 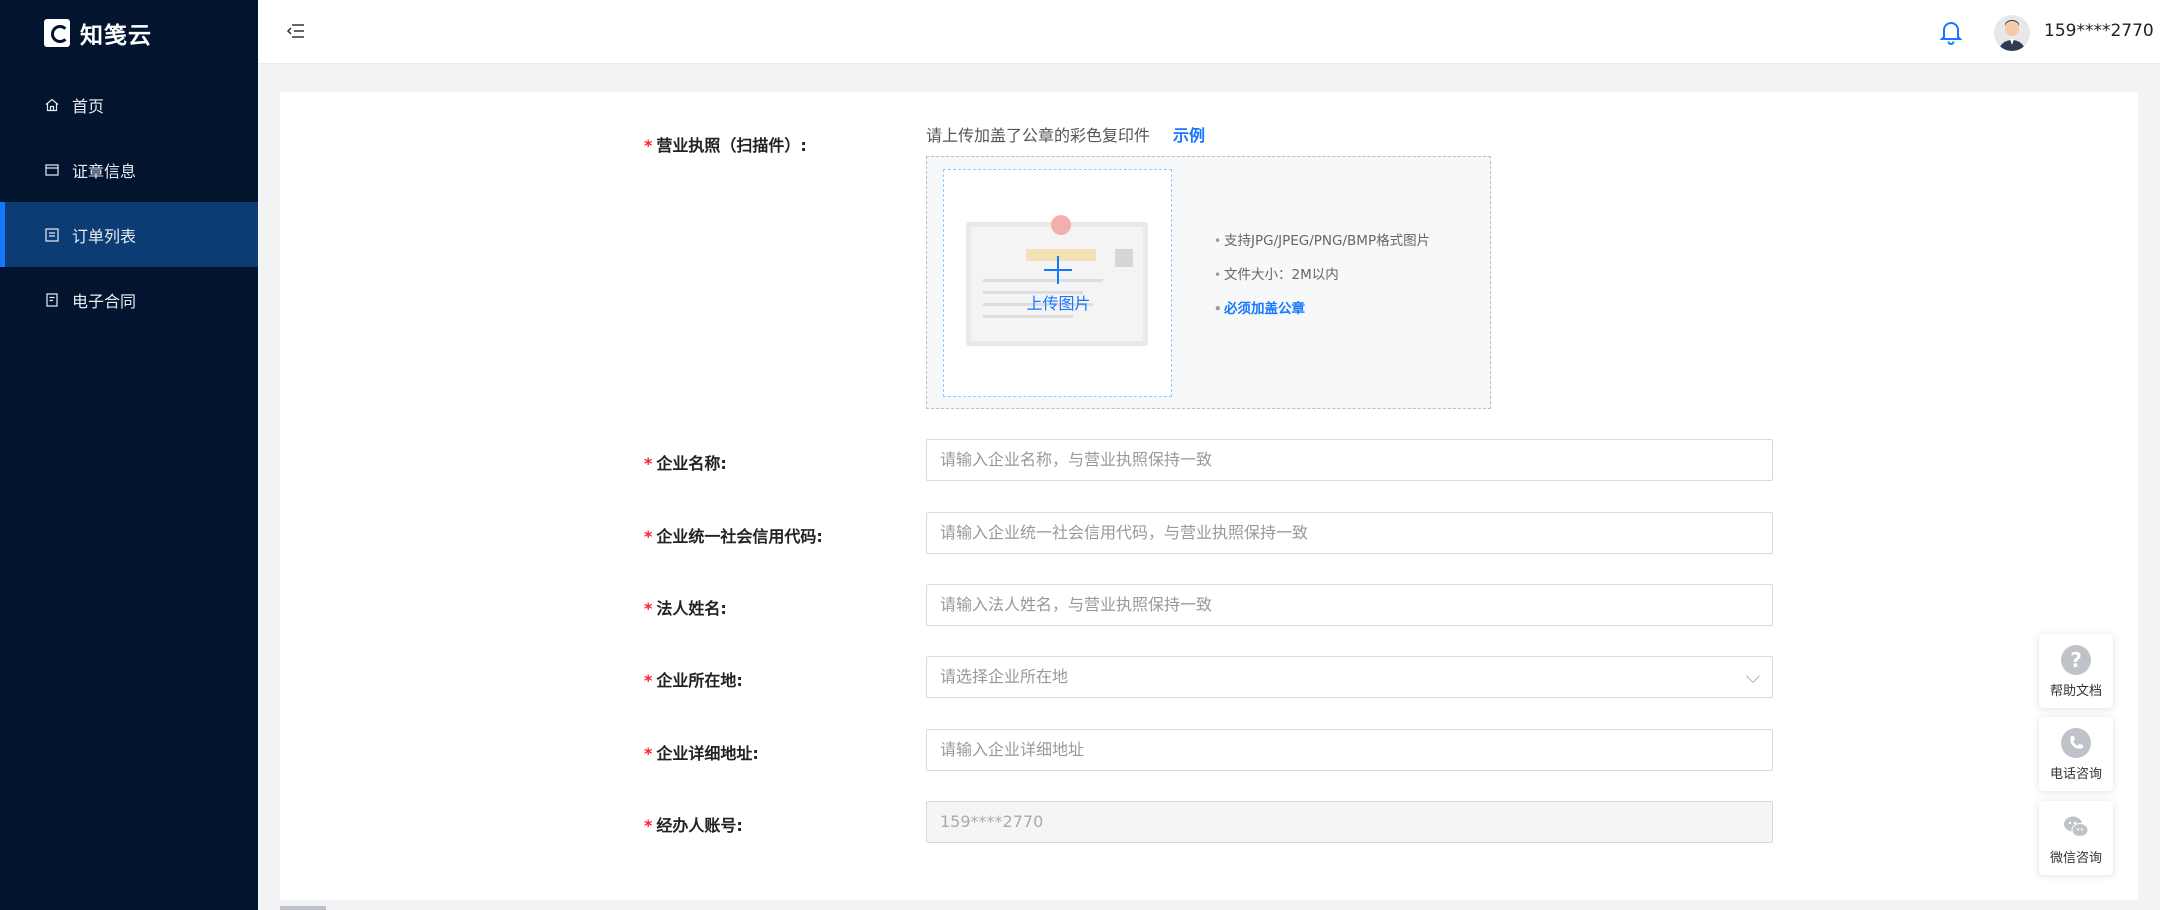 I want to click on logo-icon, so click(x=57, y=33).